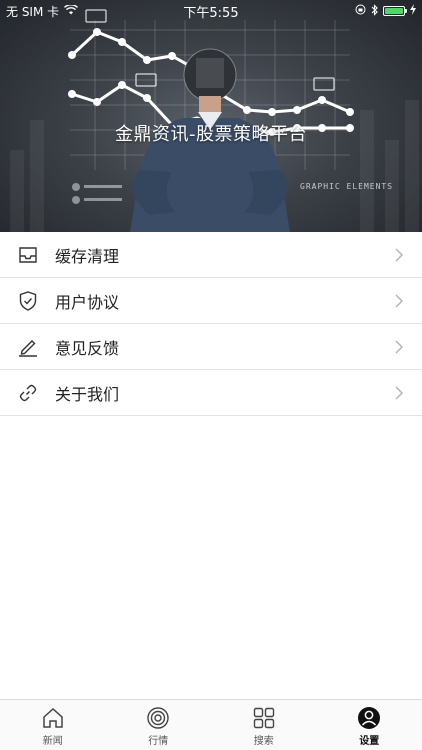 This screenshot has height=750, width=422. What do you see at coordinates (211, 11) in the screenshot?
I see `status-bar: 无 SIM 卡 下午5:55` at bounding box center [211, 11].